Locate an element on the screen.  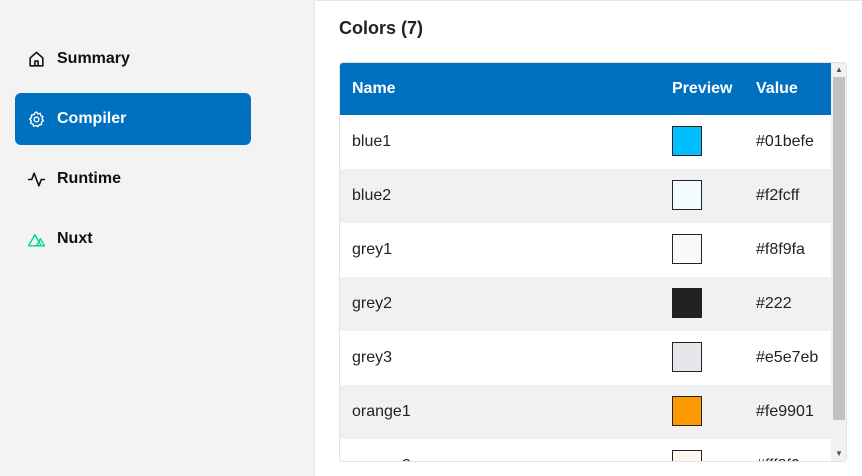
section-title: Colors (7) is located at coordinates (381, 28).